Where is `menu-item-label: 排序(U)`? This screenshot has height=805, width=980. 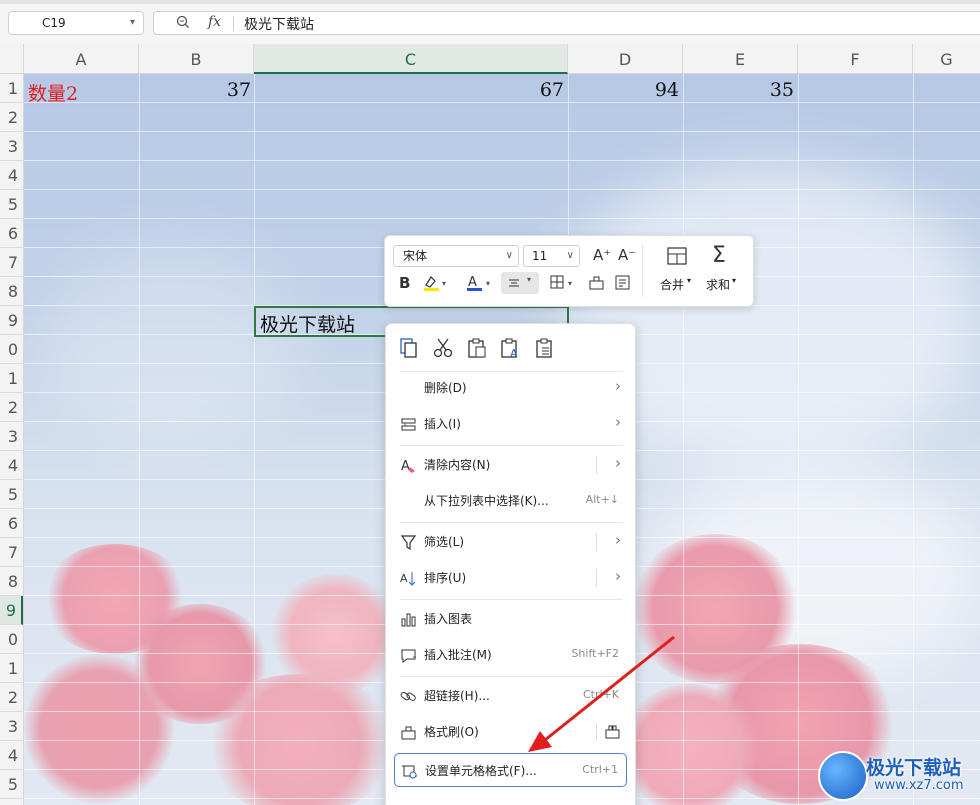
menu-item-label: 排序(U) is located at coordinates (445, 578).